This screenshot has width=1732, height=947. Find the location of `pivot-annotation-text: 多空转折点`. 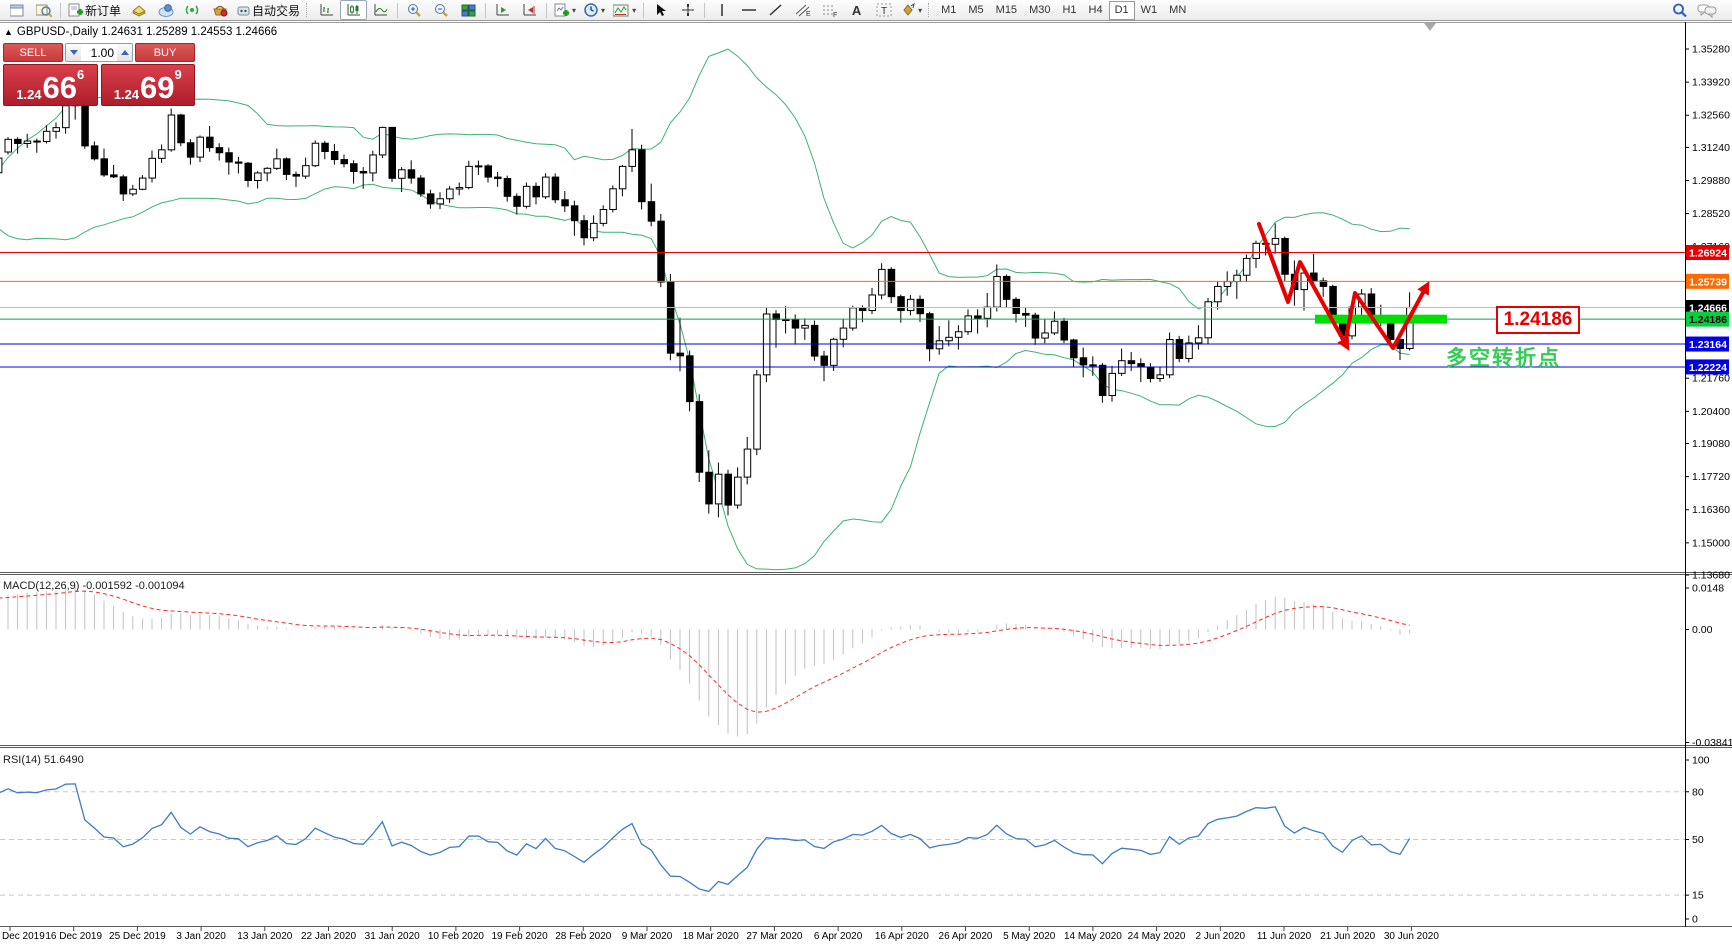

pivot-annotation-text: 多空转折点 is located at coordinates (1503, 357).